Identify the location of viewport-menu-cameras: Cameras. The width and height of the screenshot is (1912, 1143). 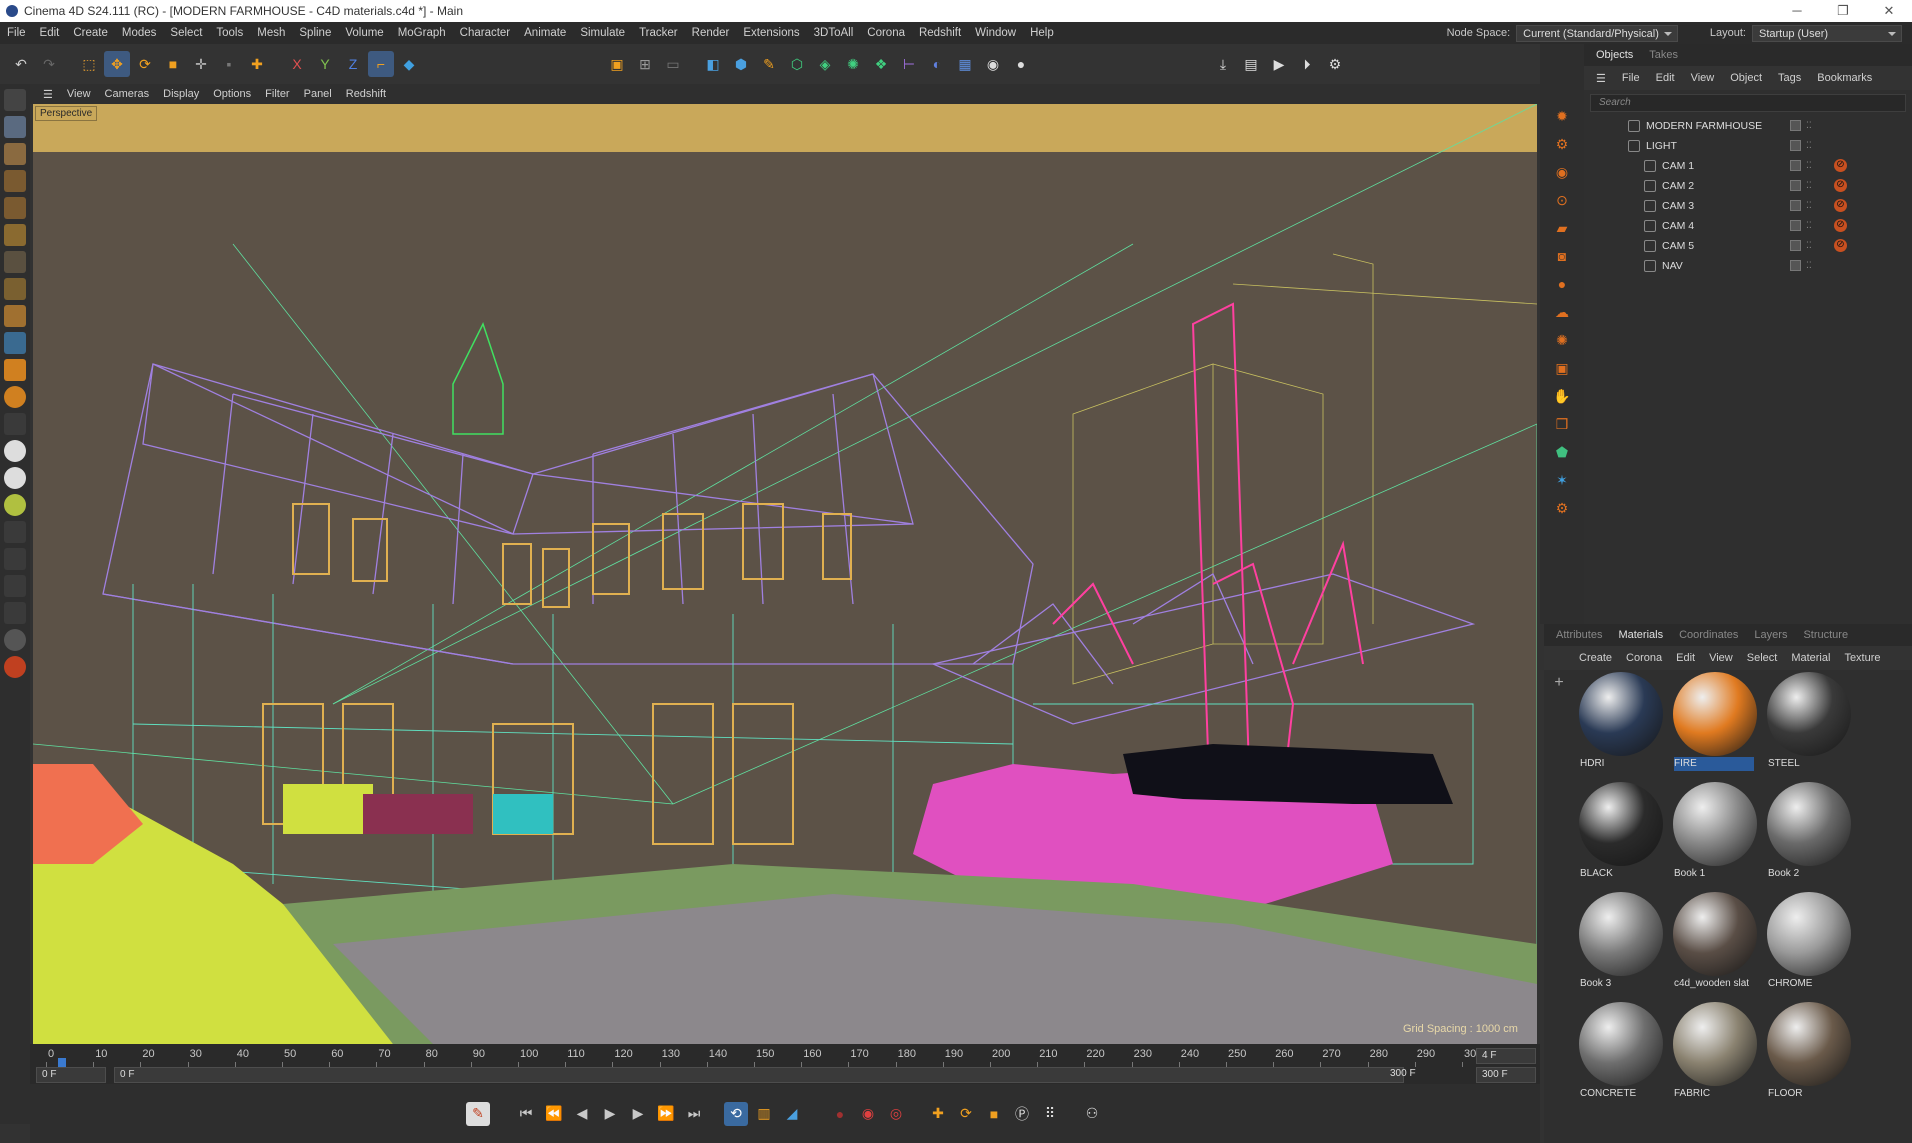
(127, 94).